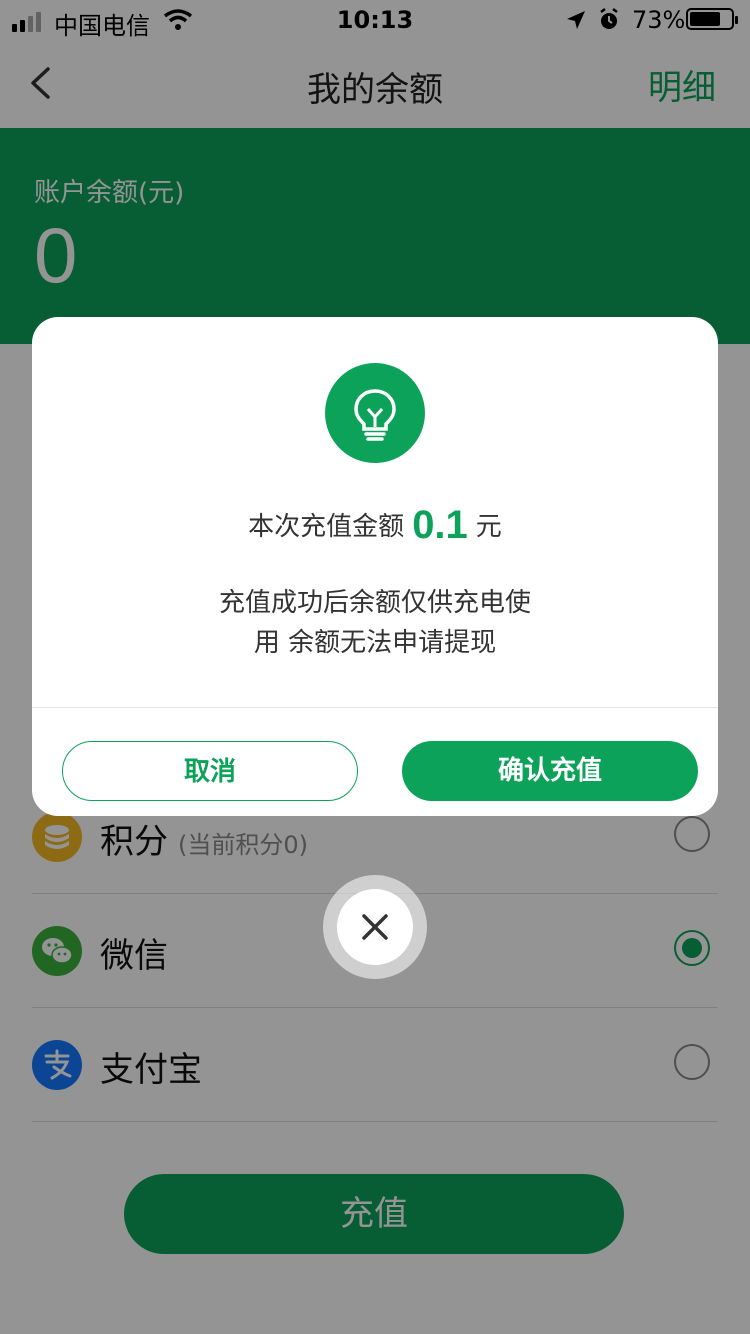 Image resolution: width=750 pixels, height=1334 pixels. I want to click on amount-unit: 元, so click(488, 527).